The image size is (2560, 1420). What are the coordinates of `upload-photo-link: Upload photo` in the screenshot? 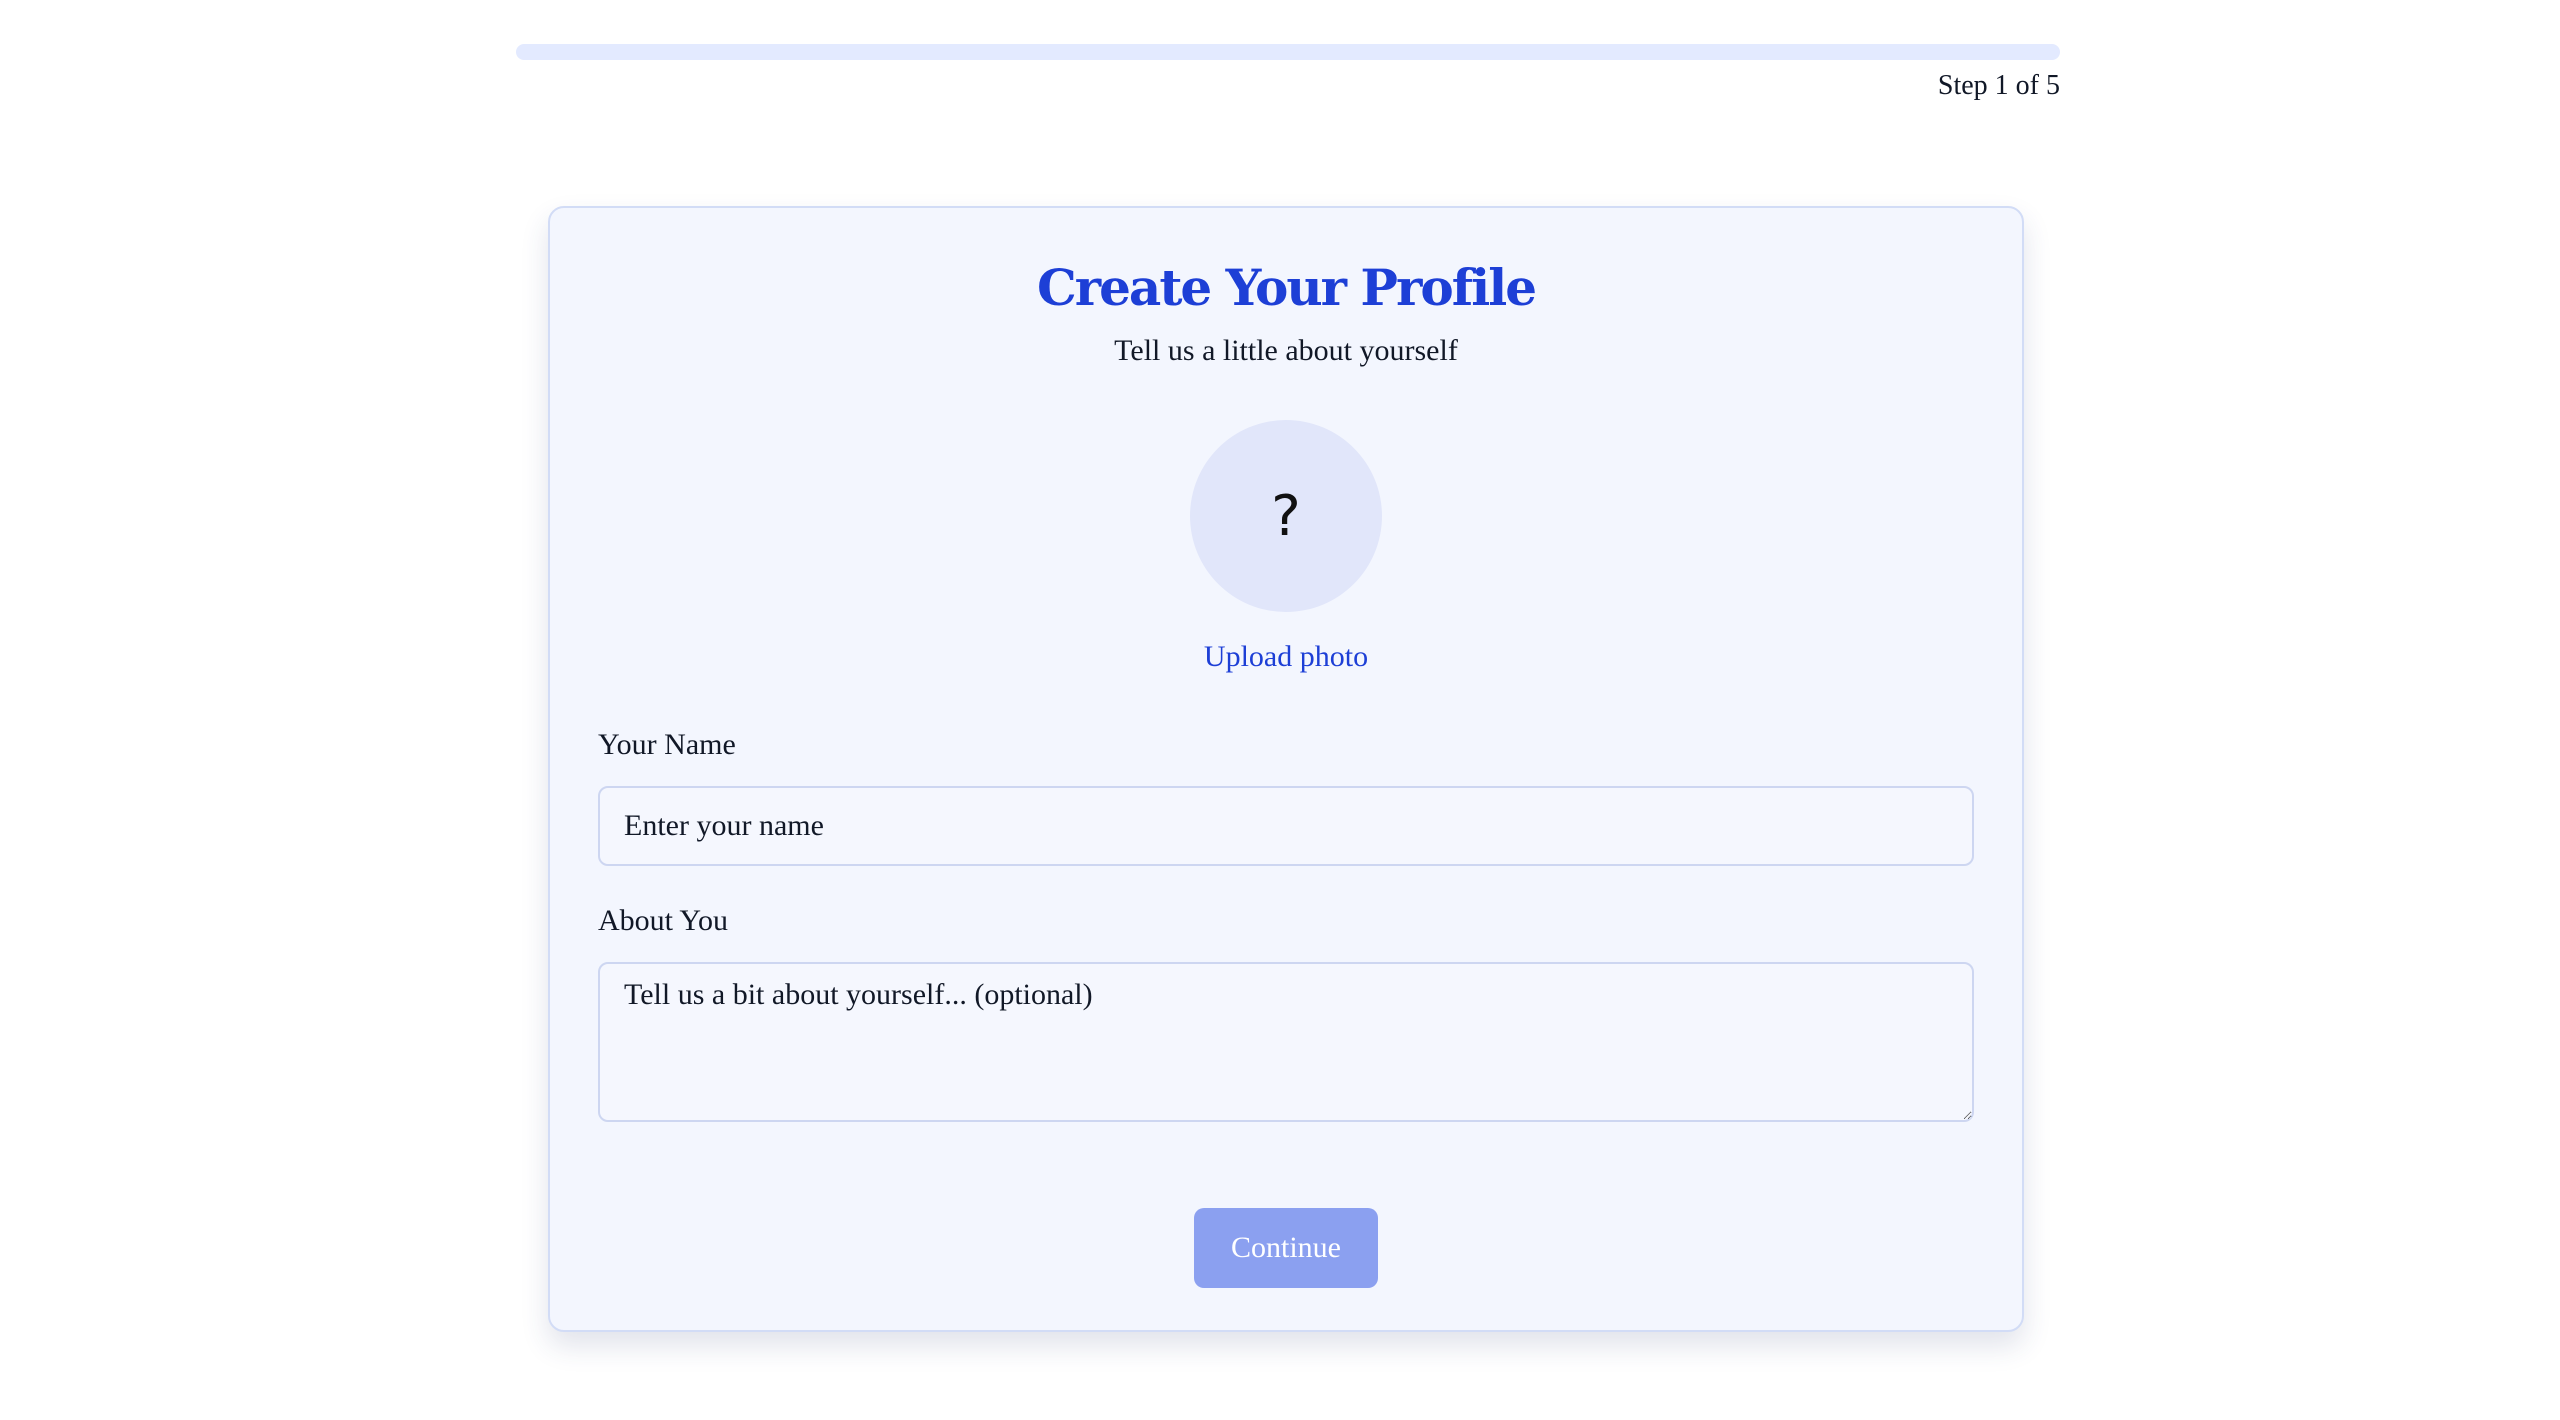 It's located at (1286, 657).